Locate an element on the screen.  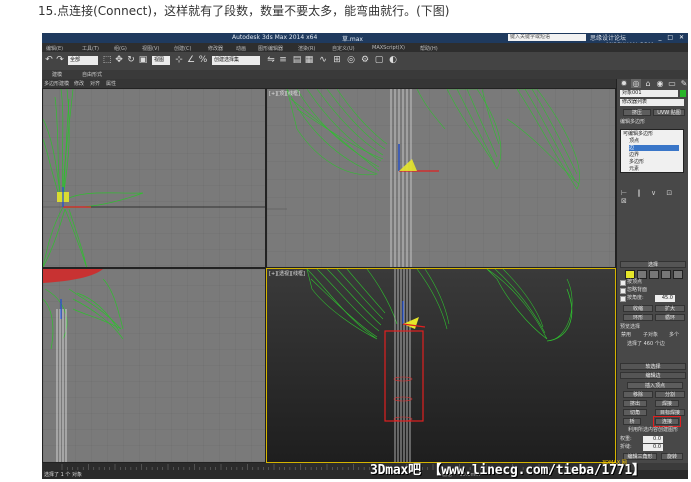
menu-group: 组(G) is located at coordinates (120, 48).